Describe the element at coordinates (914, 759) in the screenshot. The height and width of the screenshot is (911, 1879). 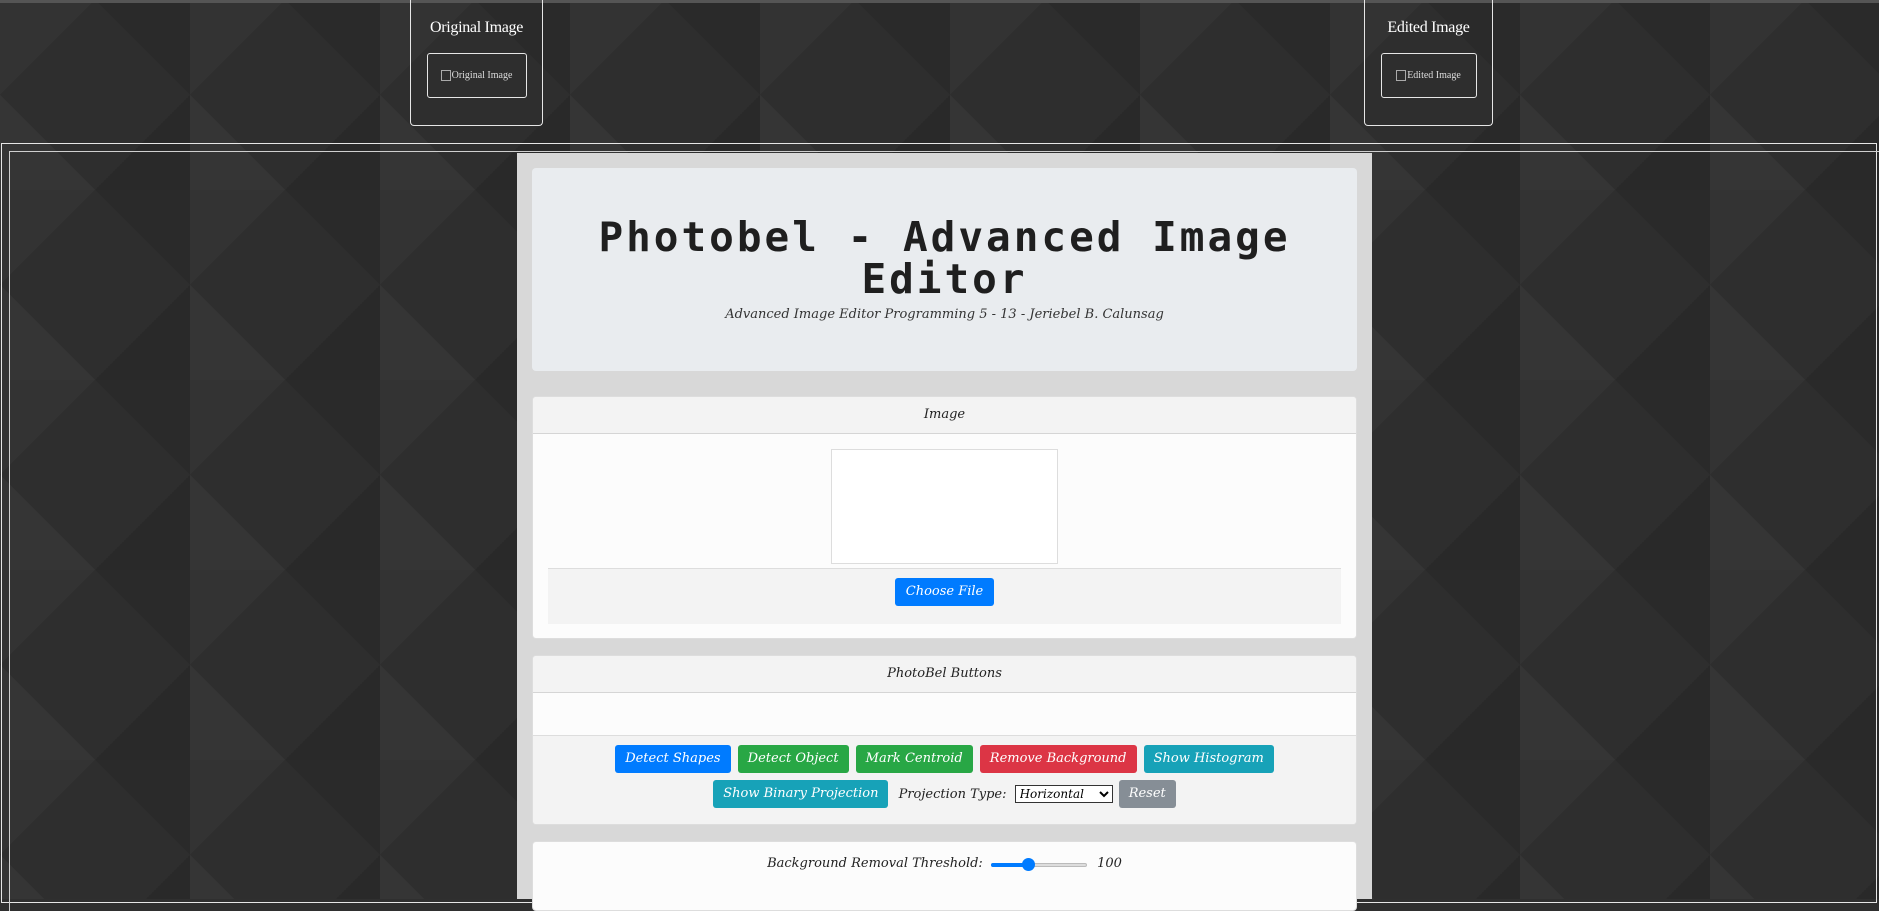
I see `mark-centroid-button: Mark Centroid` at that location.